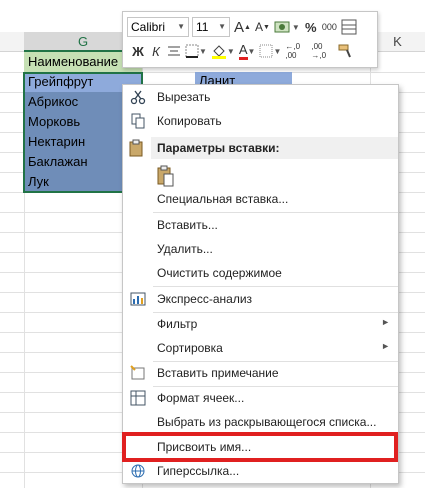 This screenshot has width=425, height=488. What do you see at coordinates (12, 42) in the screenshot?
I see `corner` at bounding box center [12, 42].